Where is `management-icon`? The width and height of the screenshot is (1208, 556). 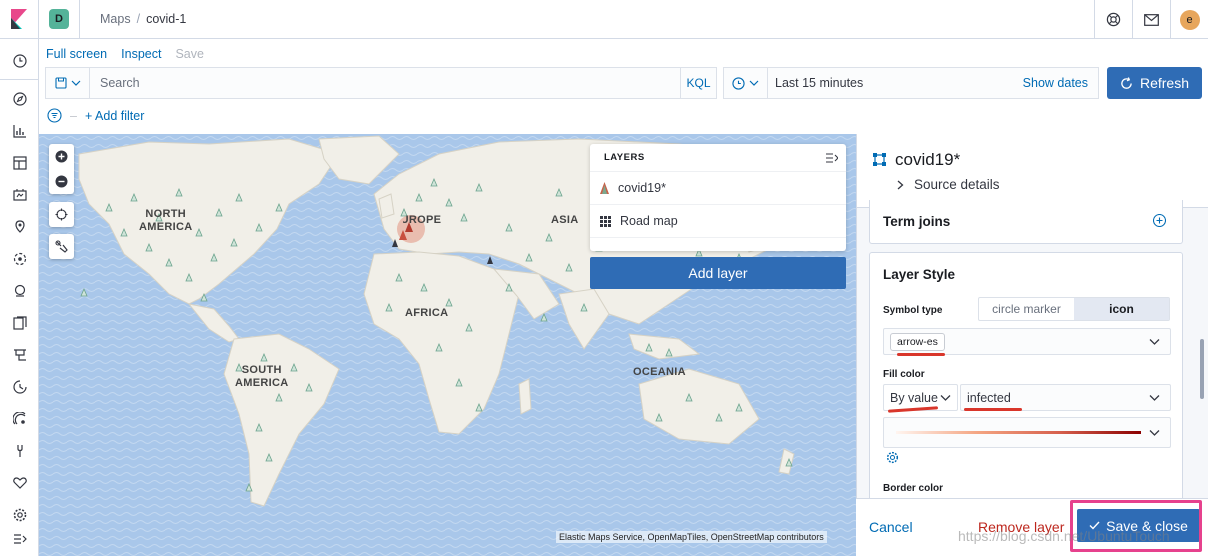
management-icon is located at coordinates (19, 514).